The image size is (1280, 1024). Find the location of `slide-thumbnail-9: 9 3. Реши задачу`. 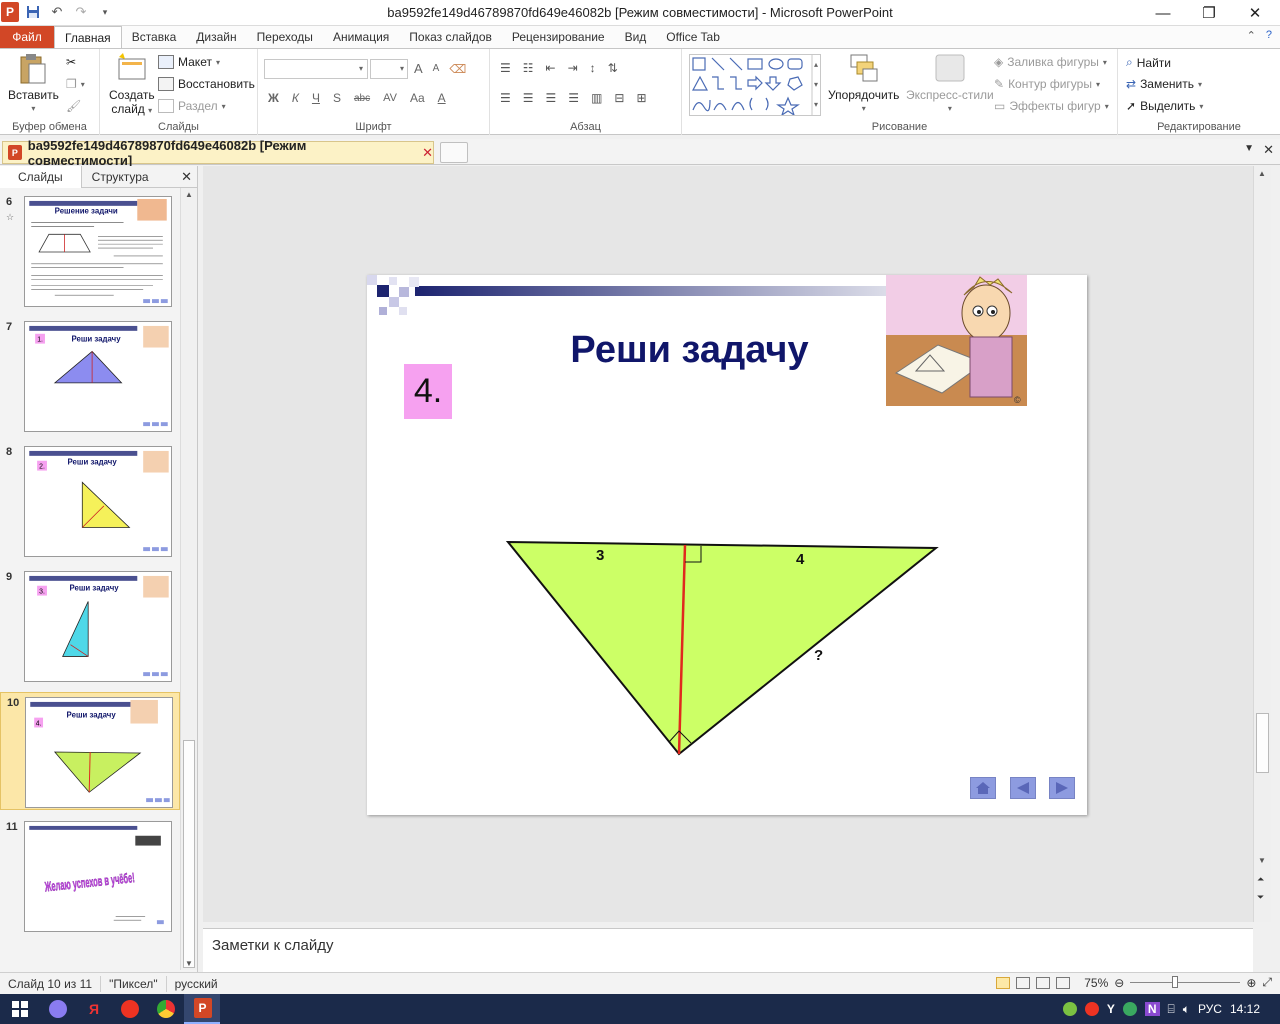

slide-thumbnail-9: 9 3. Реши задачу is located at coordinates (90, 626).